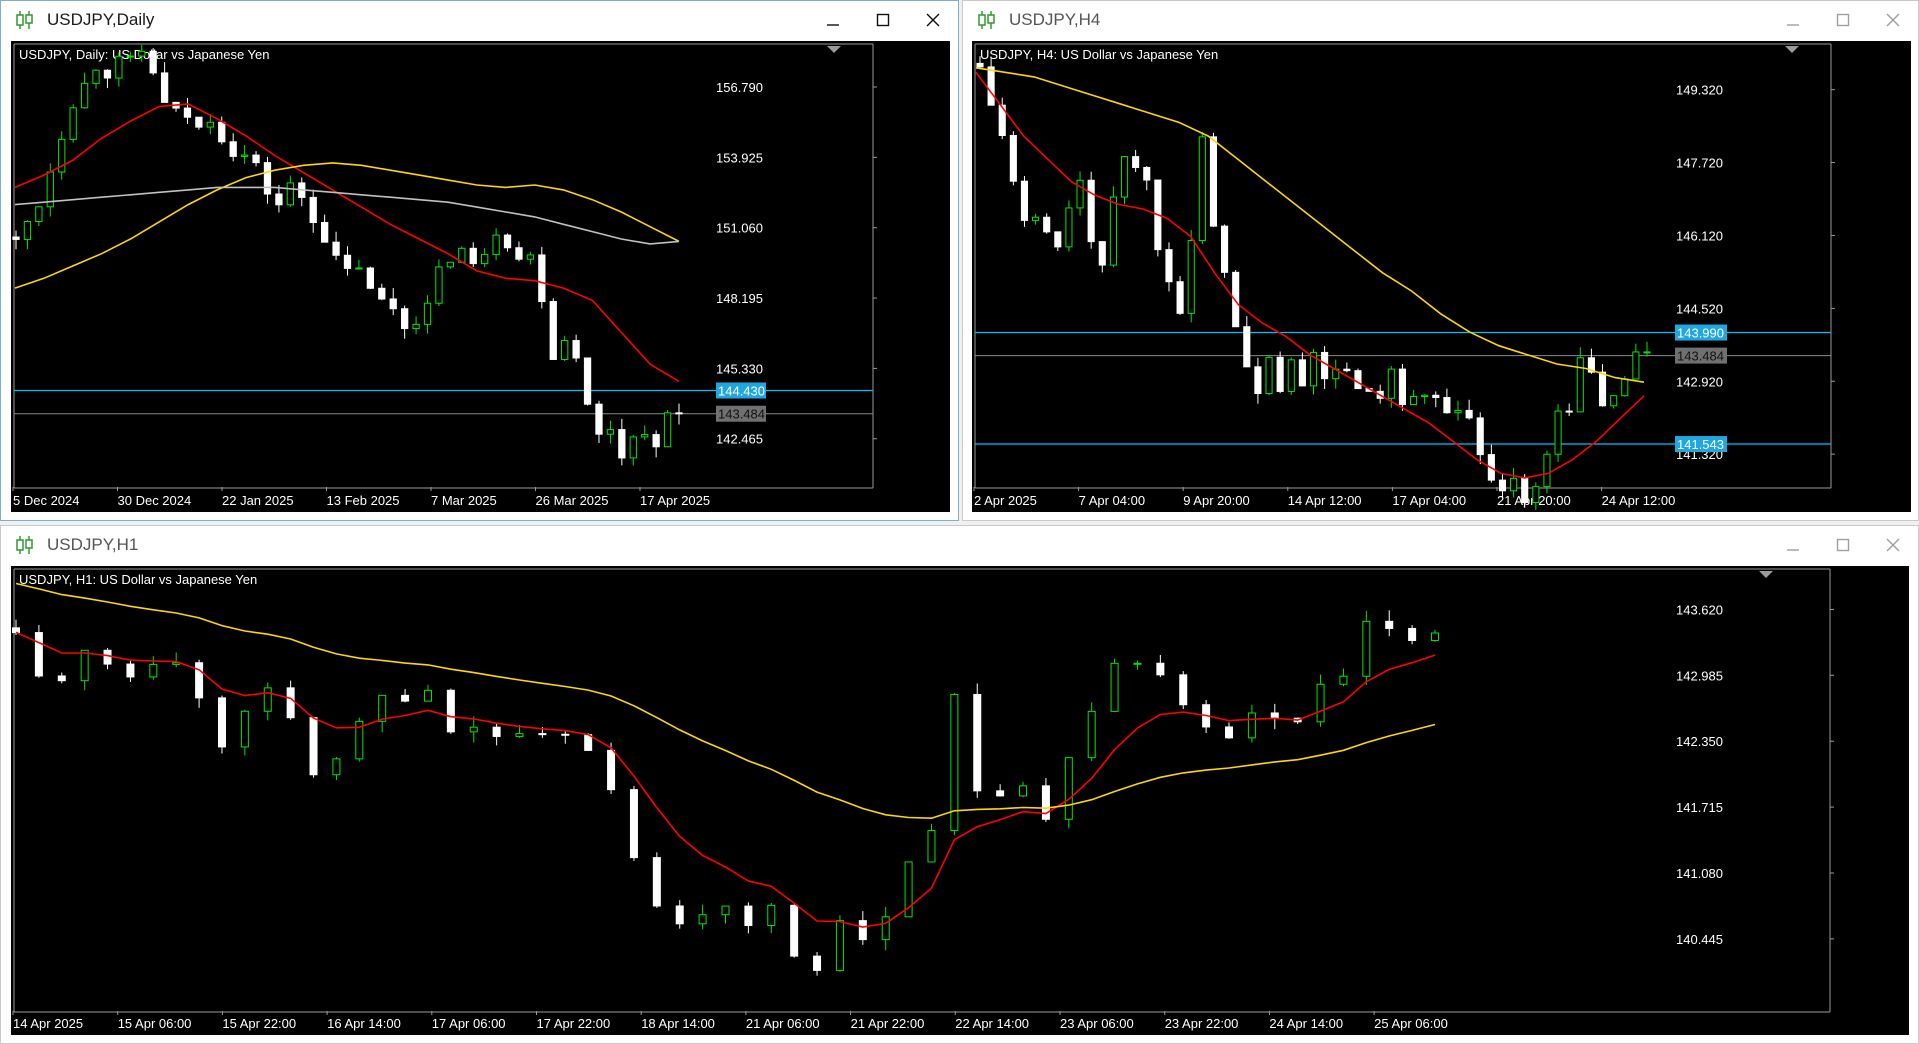 This screenshot has width=1919, height=1044. I want to click on price-tick-label: 147.720, so click(1699, 163).